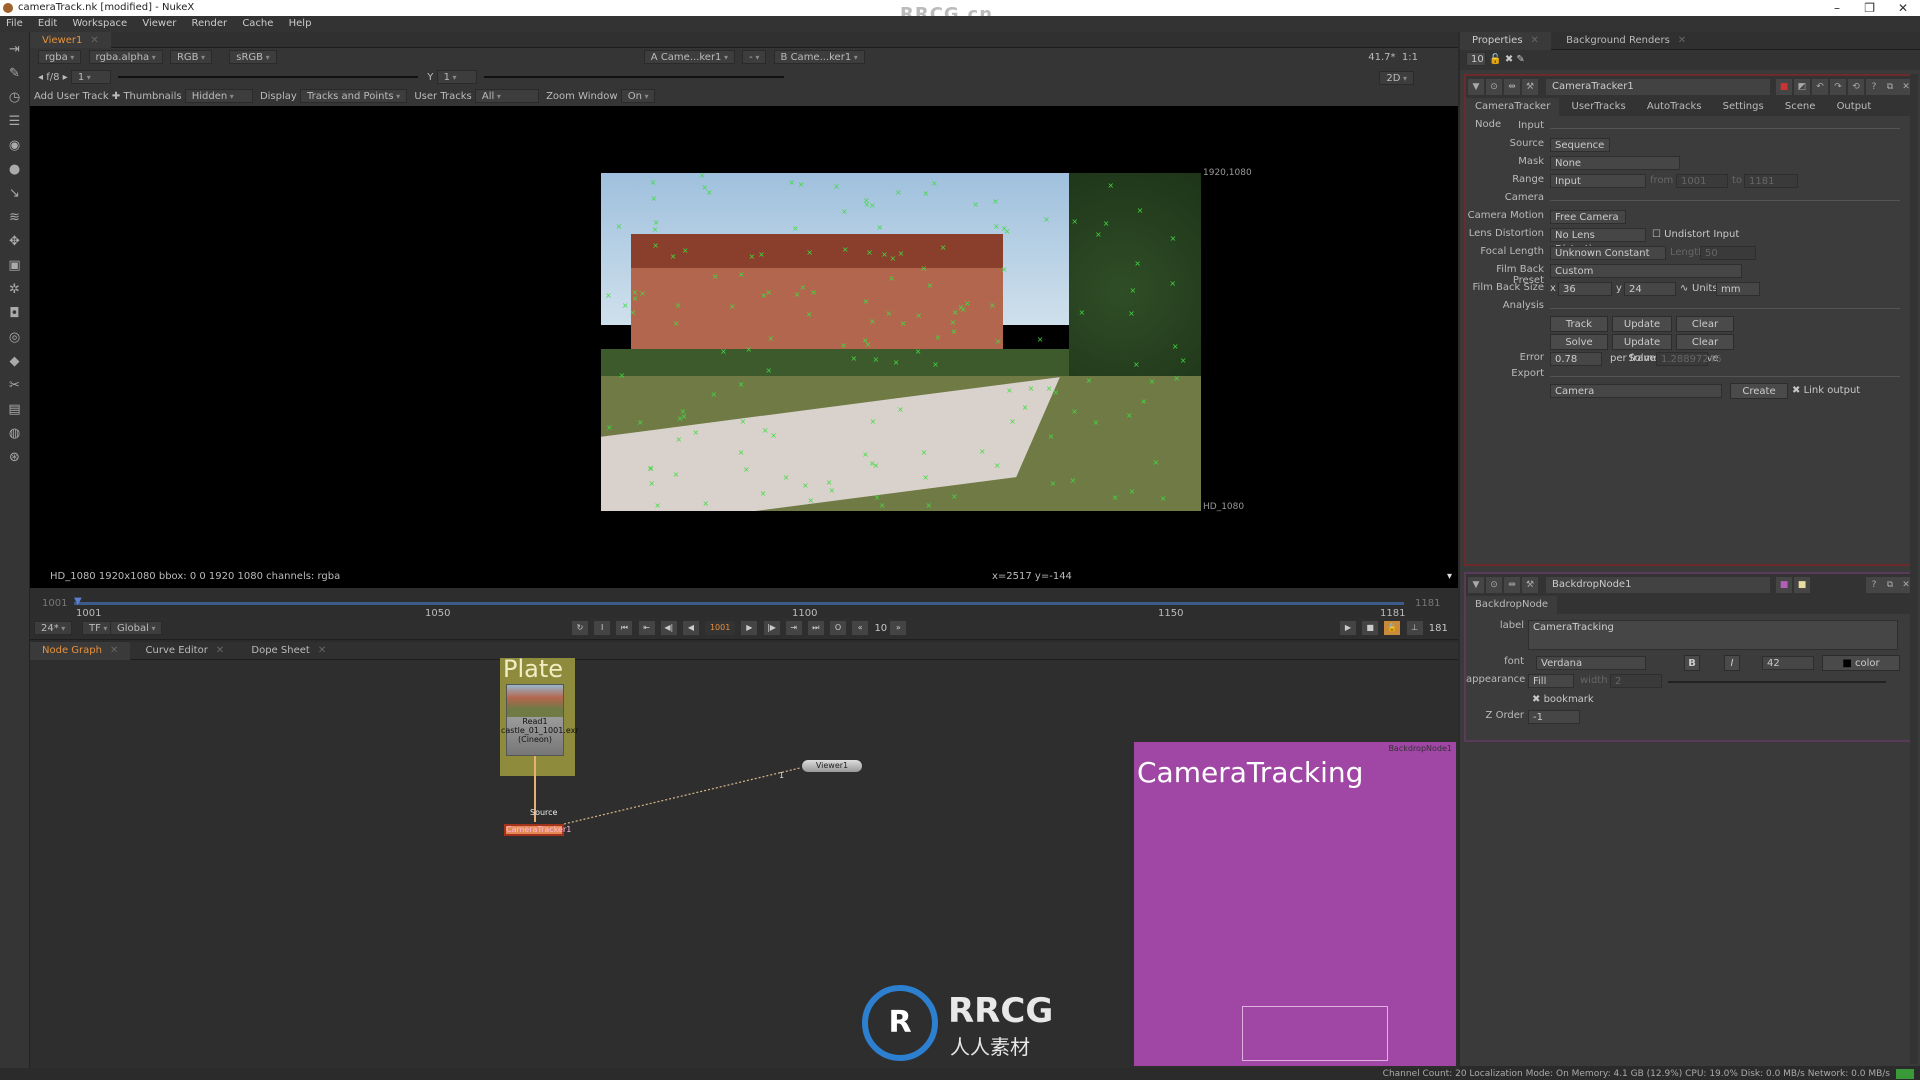 This screenshot has height=1080, width=1920. Describe the element at coordinates (1315, 1033) in the screenshot. I see `node-graph-minimap` at that location.